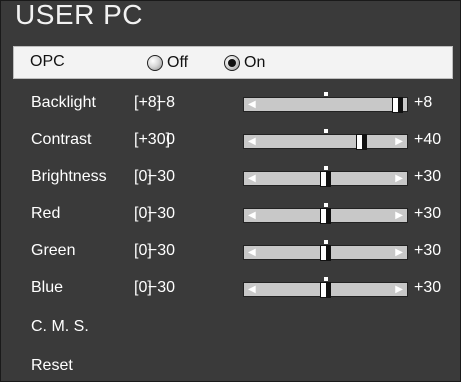 This screenshot has height=382, width=462. Describe the element at coordinates (233, 215) in the screenshot. I see `setting-row-red: Red [0] −30 ◀ ▶ +30` at that location.